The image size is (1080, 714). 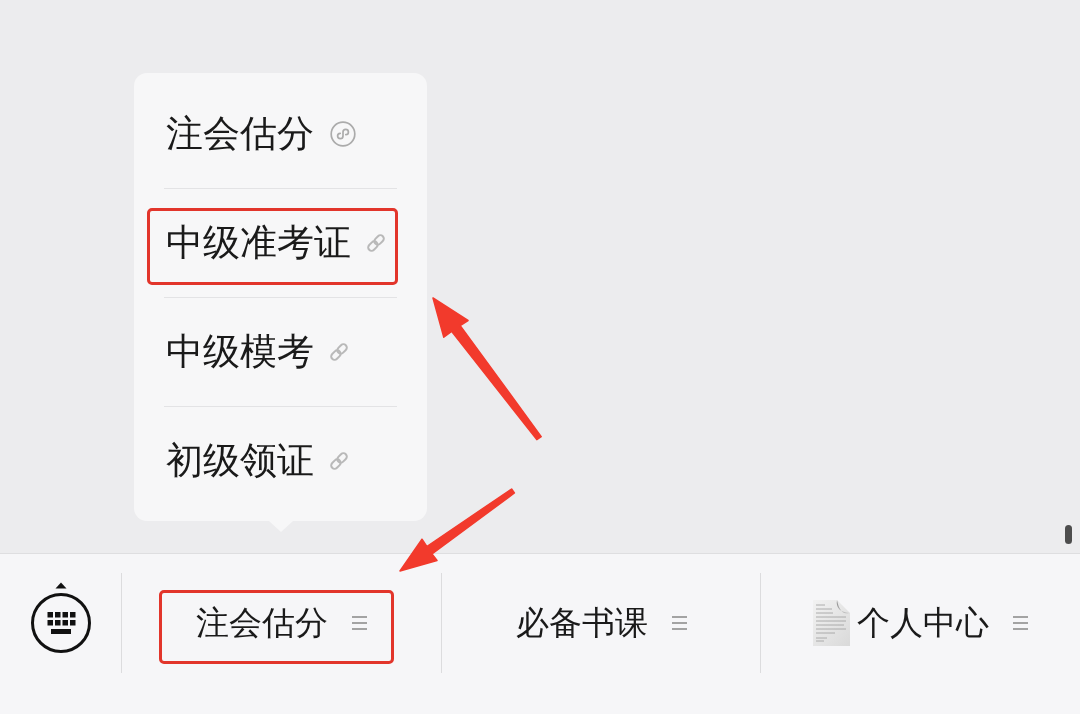 I want to click on menu-tab: 注会估分, so click(x=281, y=623).